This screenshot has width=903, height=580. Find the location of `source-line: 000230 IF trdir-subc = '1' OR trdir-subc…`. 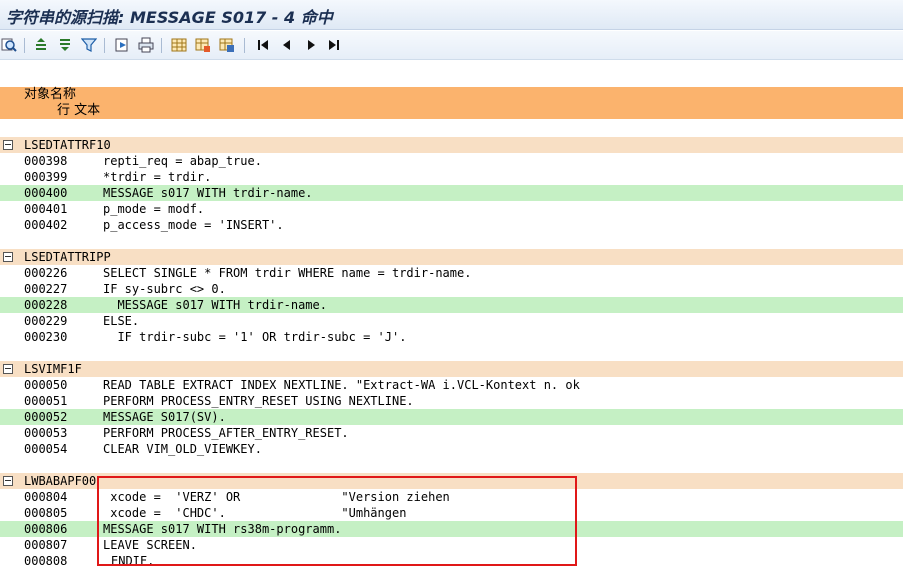

source-line: 000230 IF trdir-subc = '1' OR trdir-subc… is located at coordinates (451, 337).